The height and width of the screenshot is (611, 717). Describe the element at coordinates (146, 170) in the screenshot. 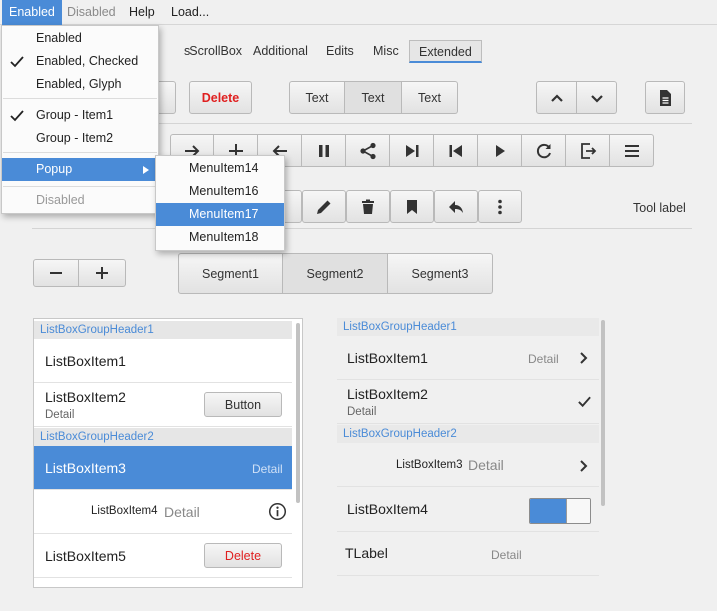

I see `submenu-arrow-icon` at that location.